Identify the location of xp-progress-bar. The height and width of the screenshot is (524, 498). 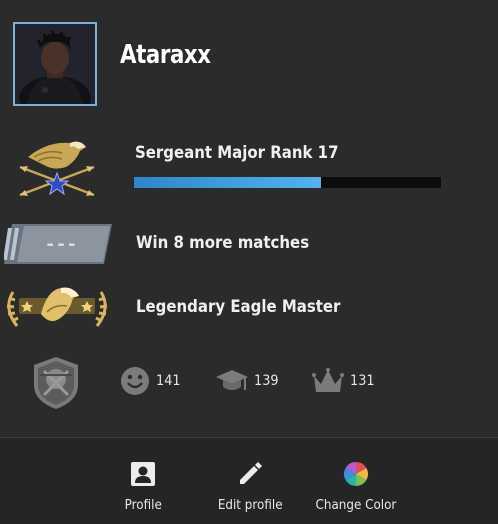
(287, 182).